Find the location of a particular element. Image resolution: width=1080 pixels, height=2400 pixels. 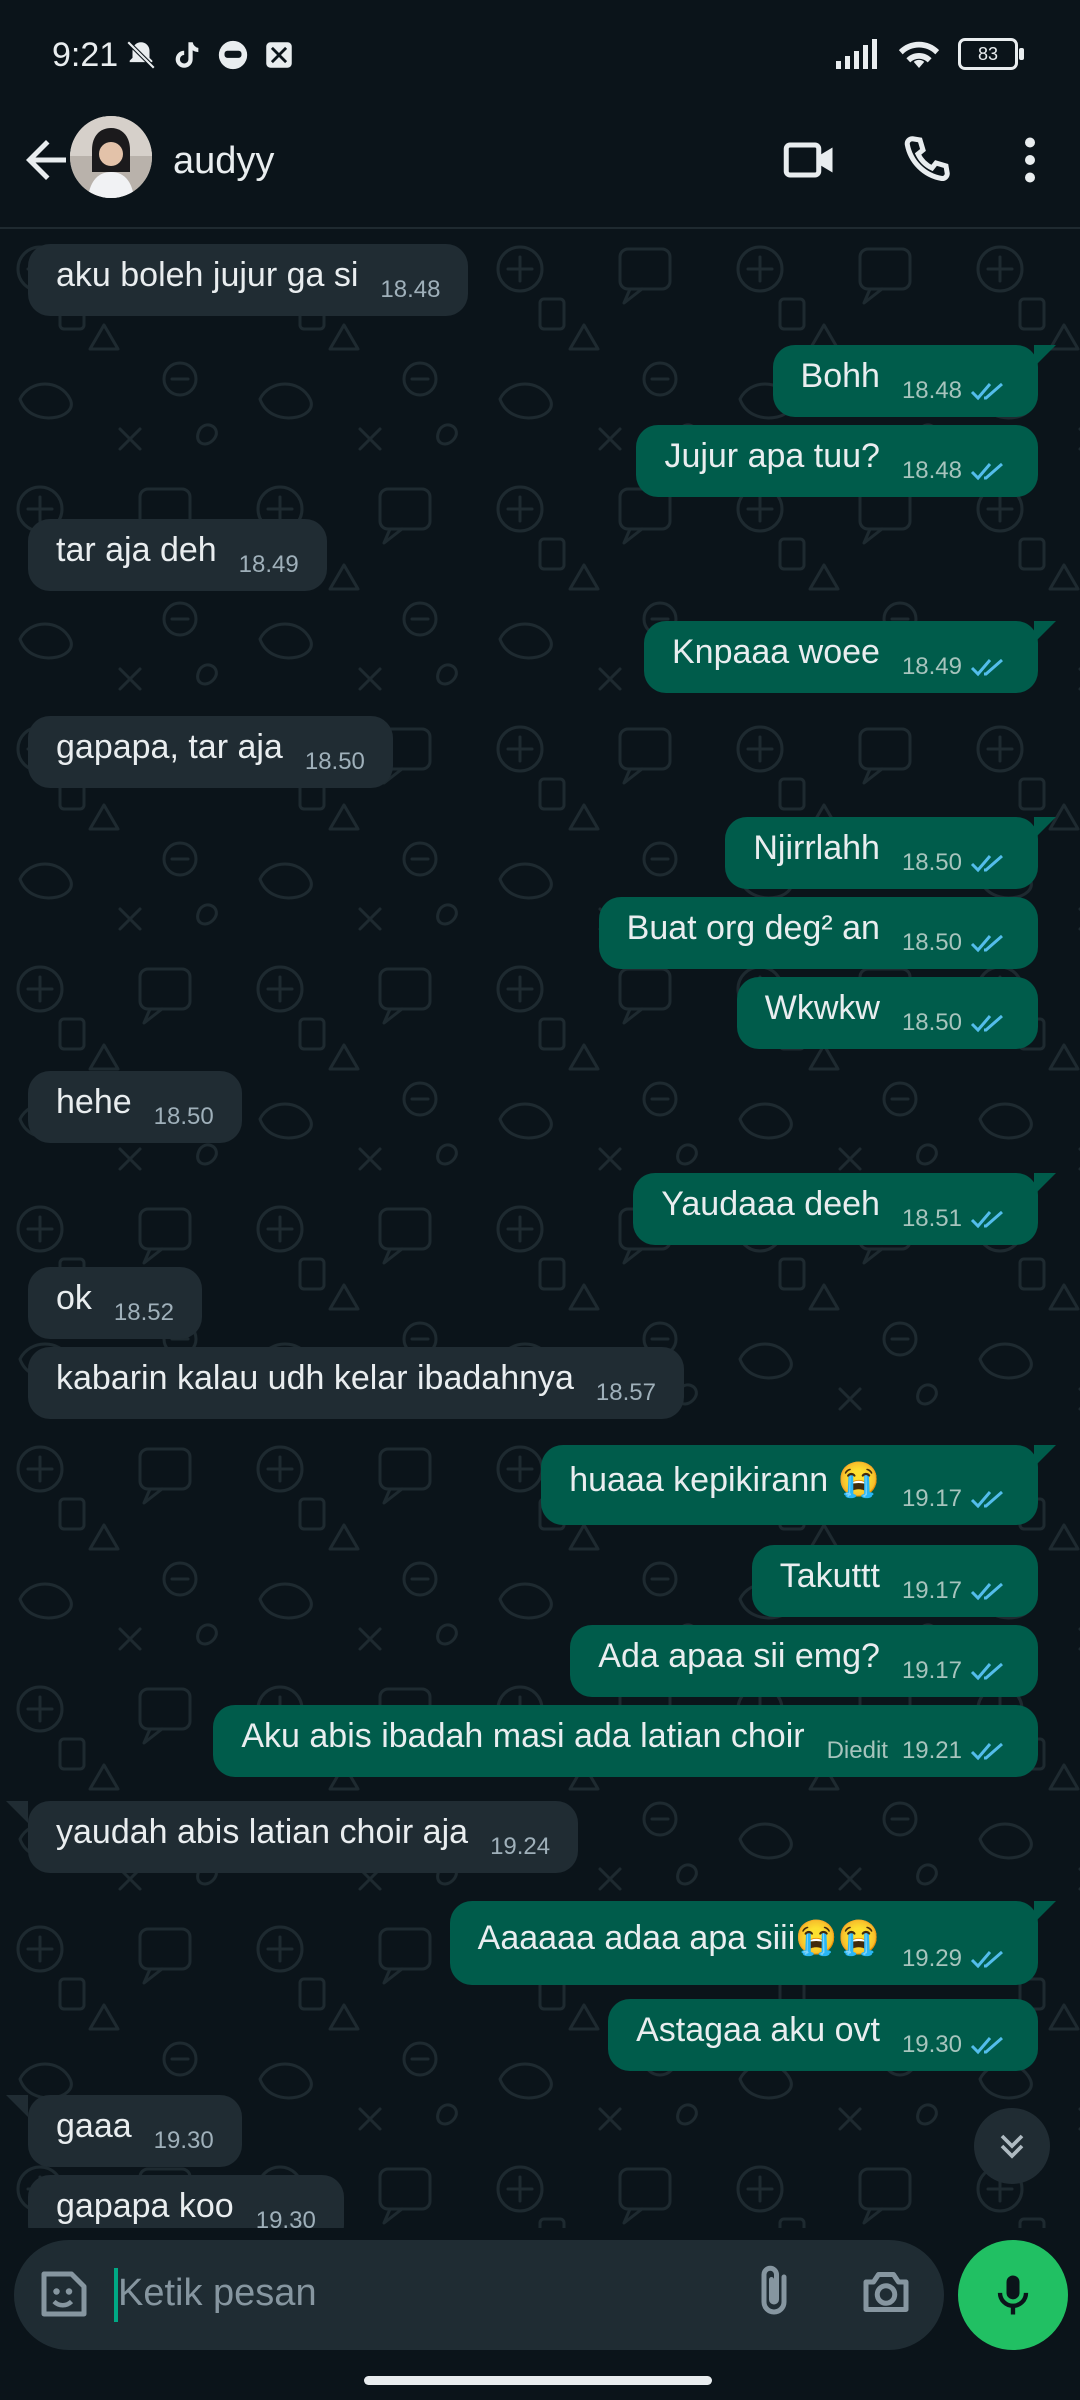

message-time: 18.57 is located at coordinates (625, 1392).